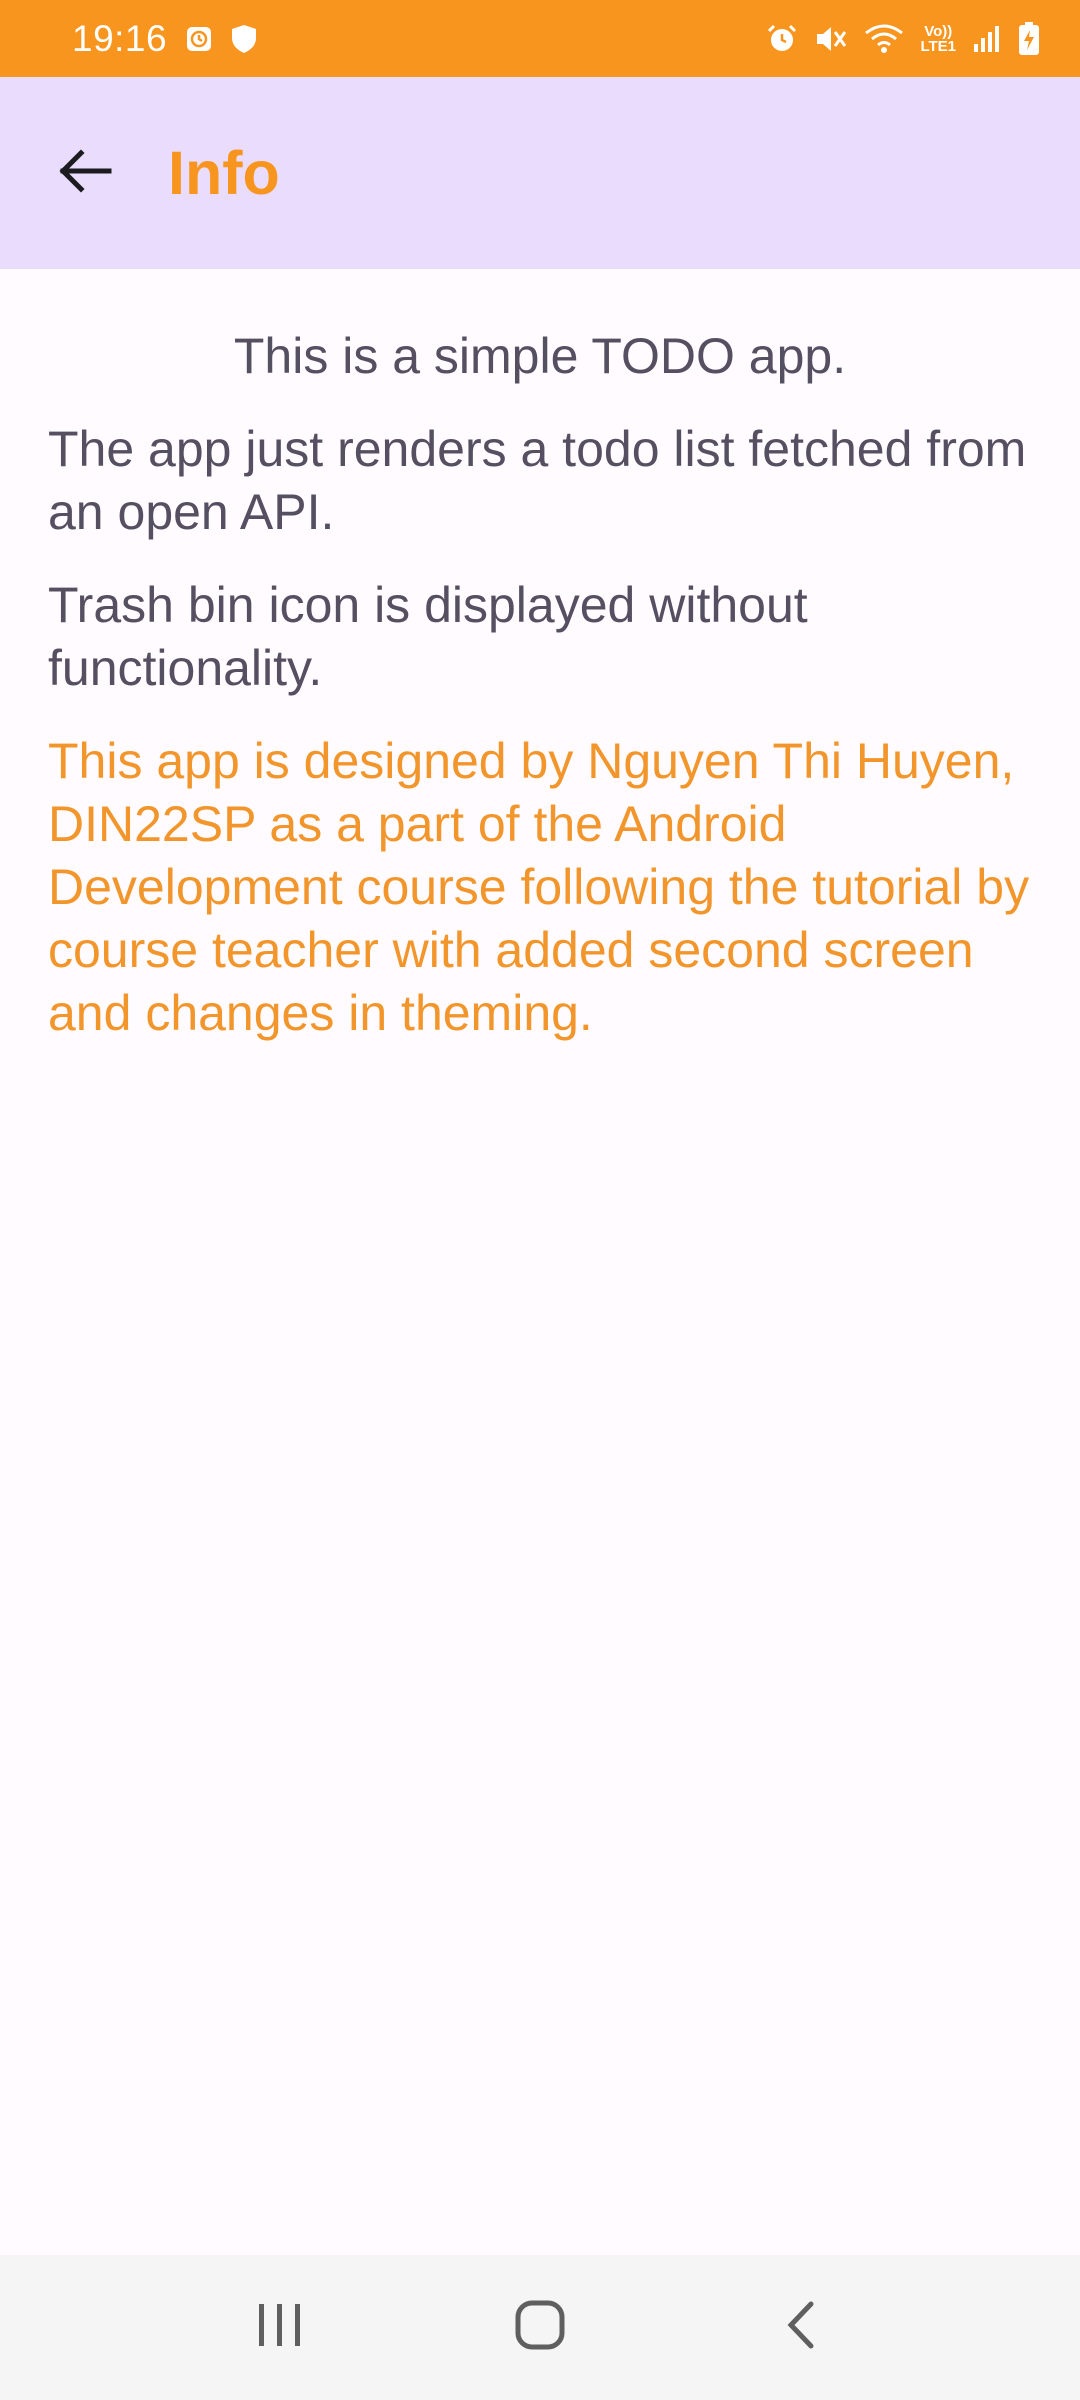 Image resolution: width=1080 pixels, height=2400 pixels. I want to click on recent-apps-button, so click(280, 2328).